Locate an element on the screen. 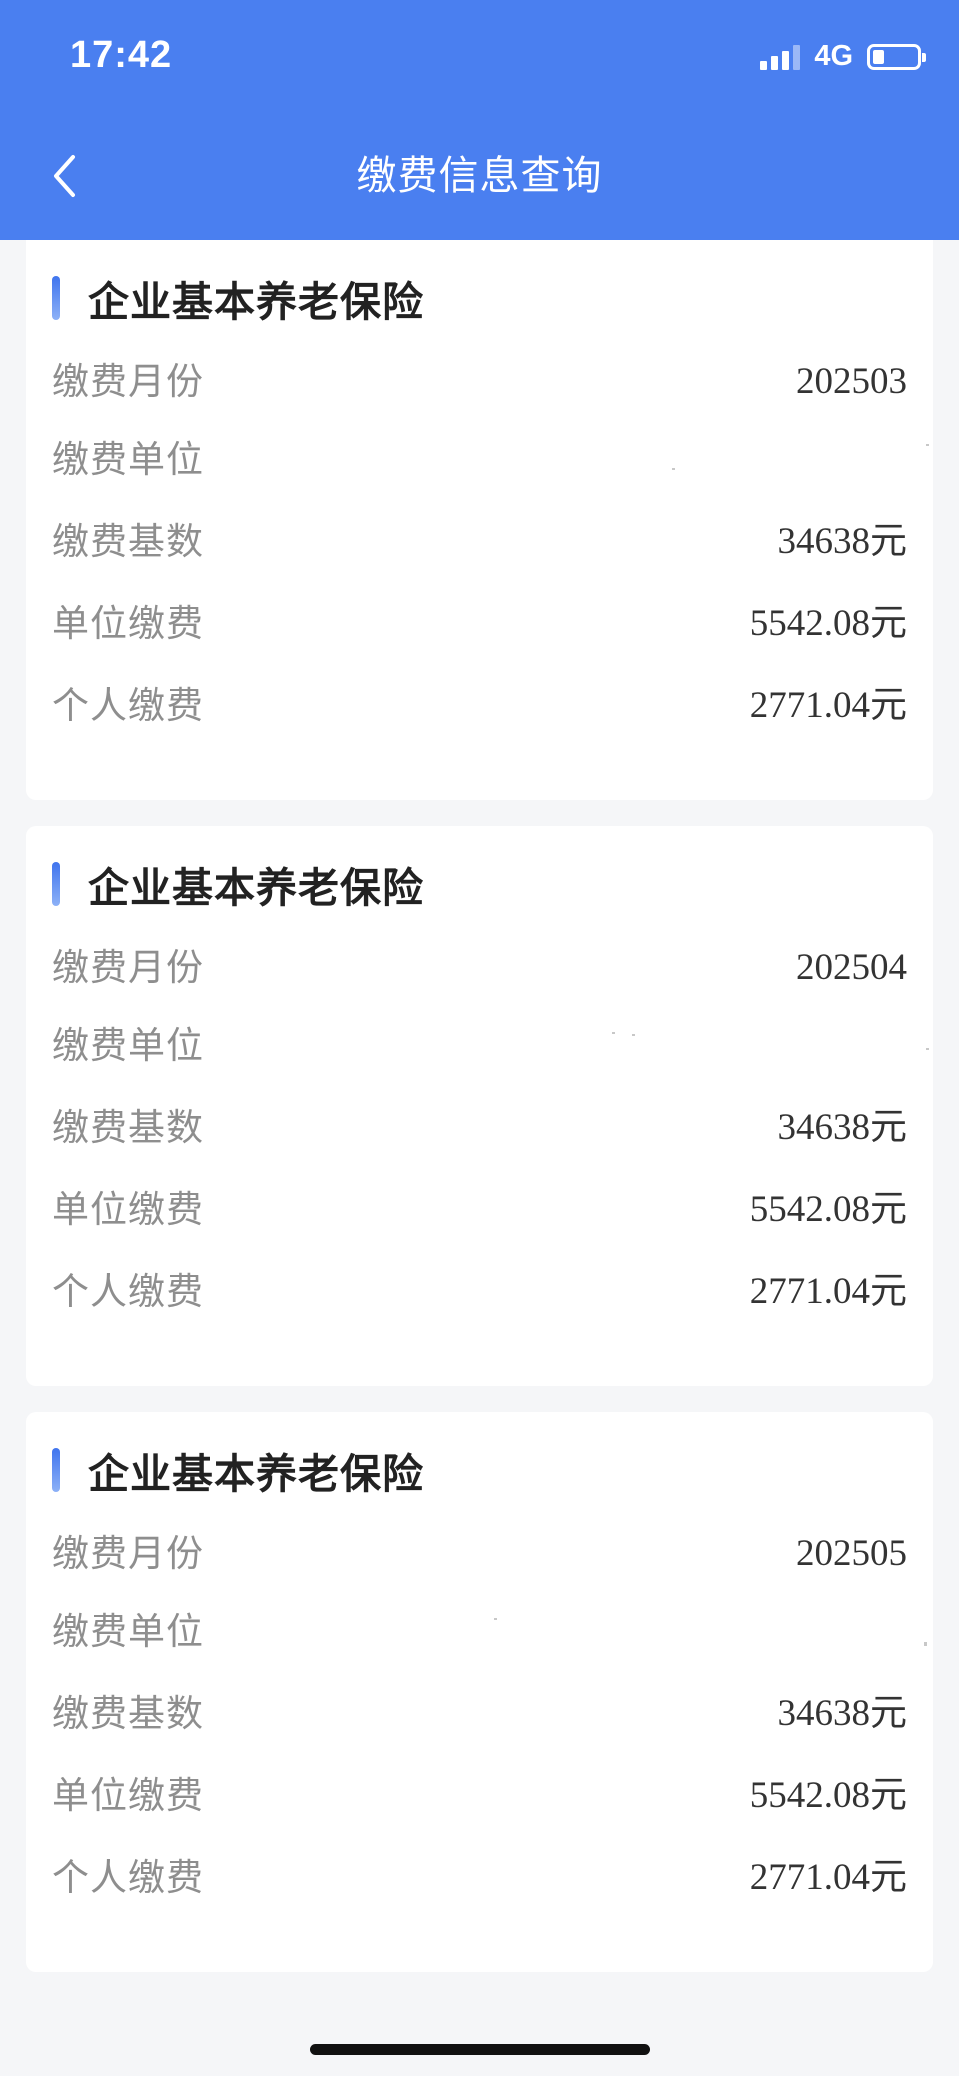  status-time: 17:42 is located at coordinates (121, 55).